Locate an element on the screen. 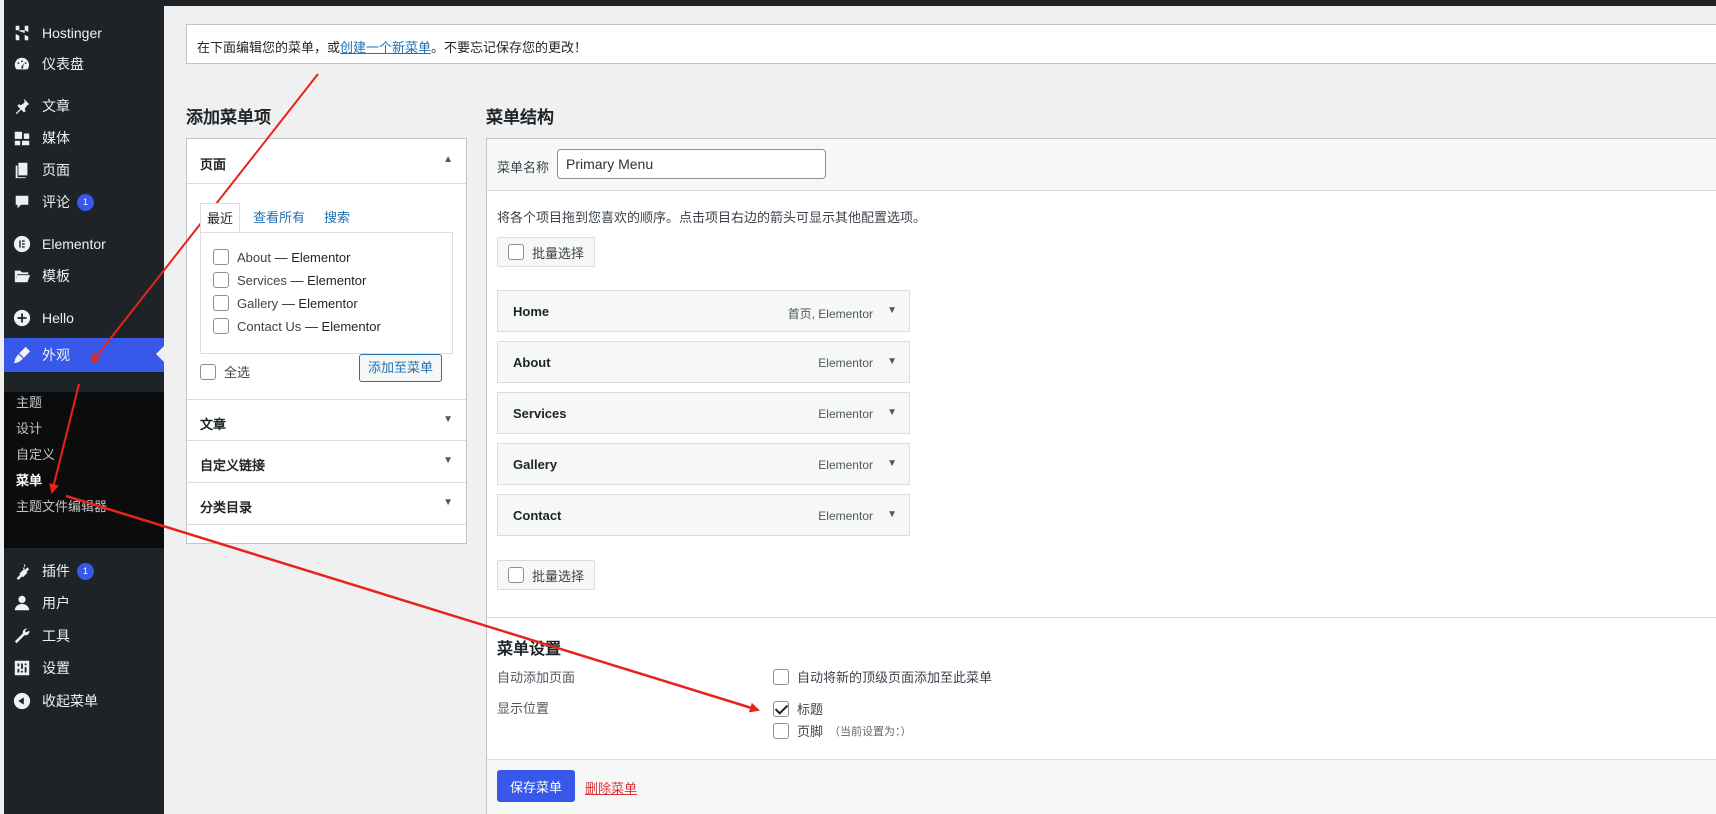 The width and height of the screenshot is (1716, 814). tab-view-all: 查看所有 is located at coordinates (279, 216).